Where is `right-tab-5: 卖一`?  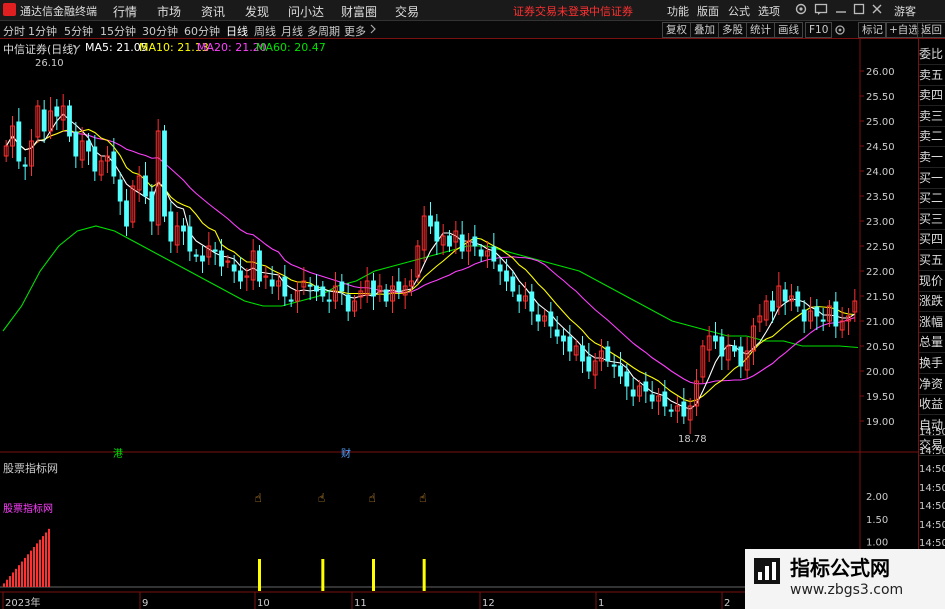
right-tab-5: 卖一 is located at coordinates (932, 157).